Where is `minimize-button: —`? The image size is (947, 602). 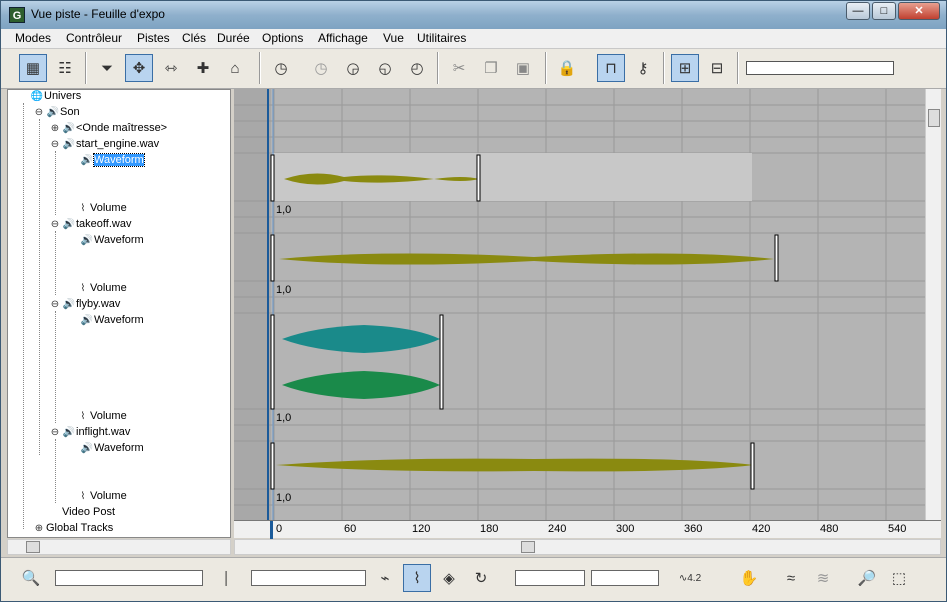 minimize-button: — is located at coordinates (858, 11).